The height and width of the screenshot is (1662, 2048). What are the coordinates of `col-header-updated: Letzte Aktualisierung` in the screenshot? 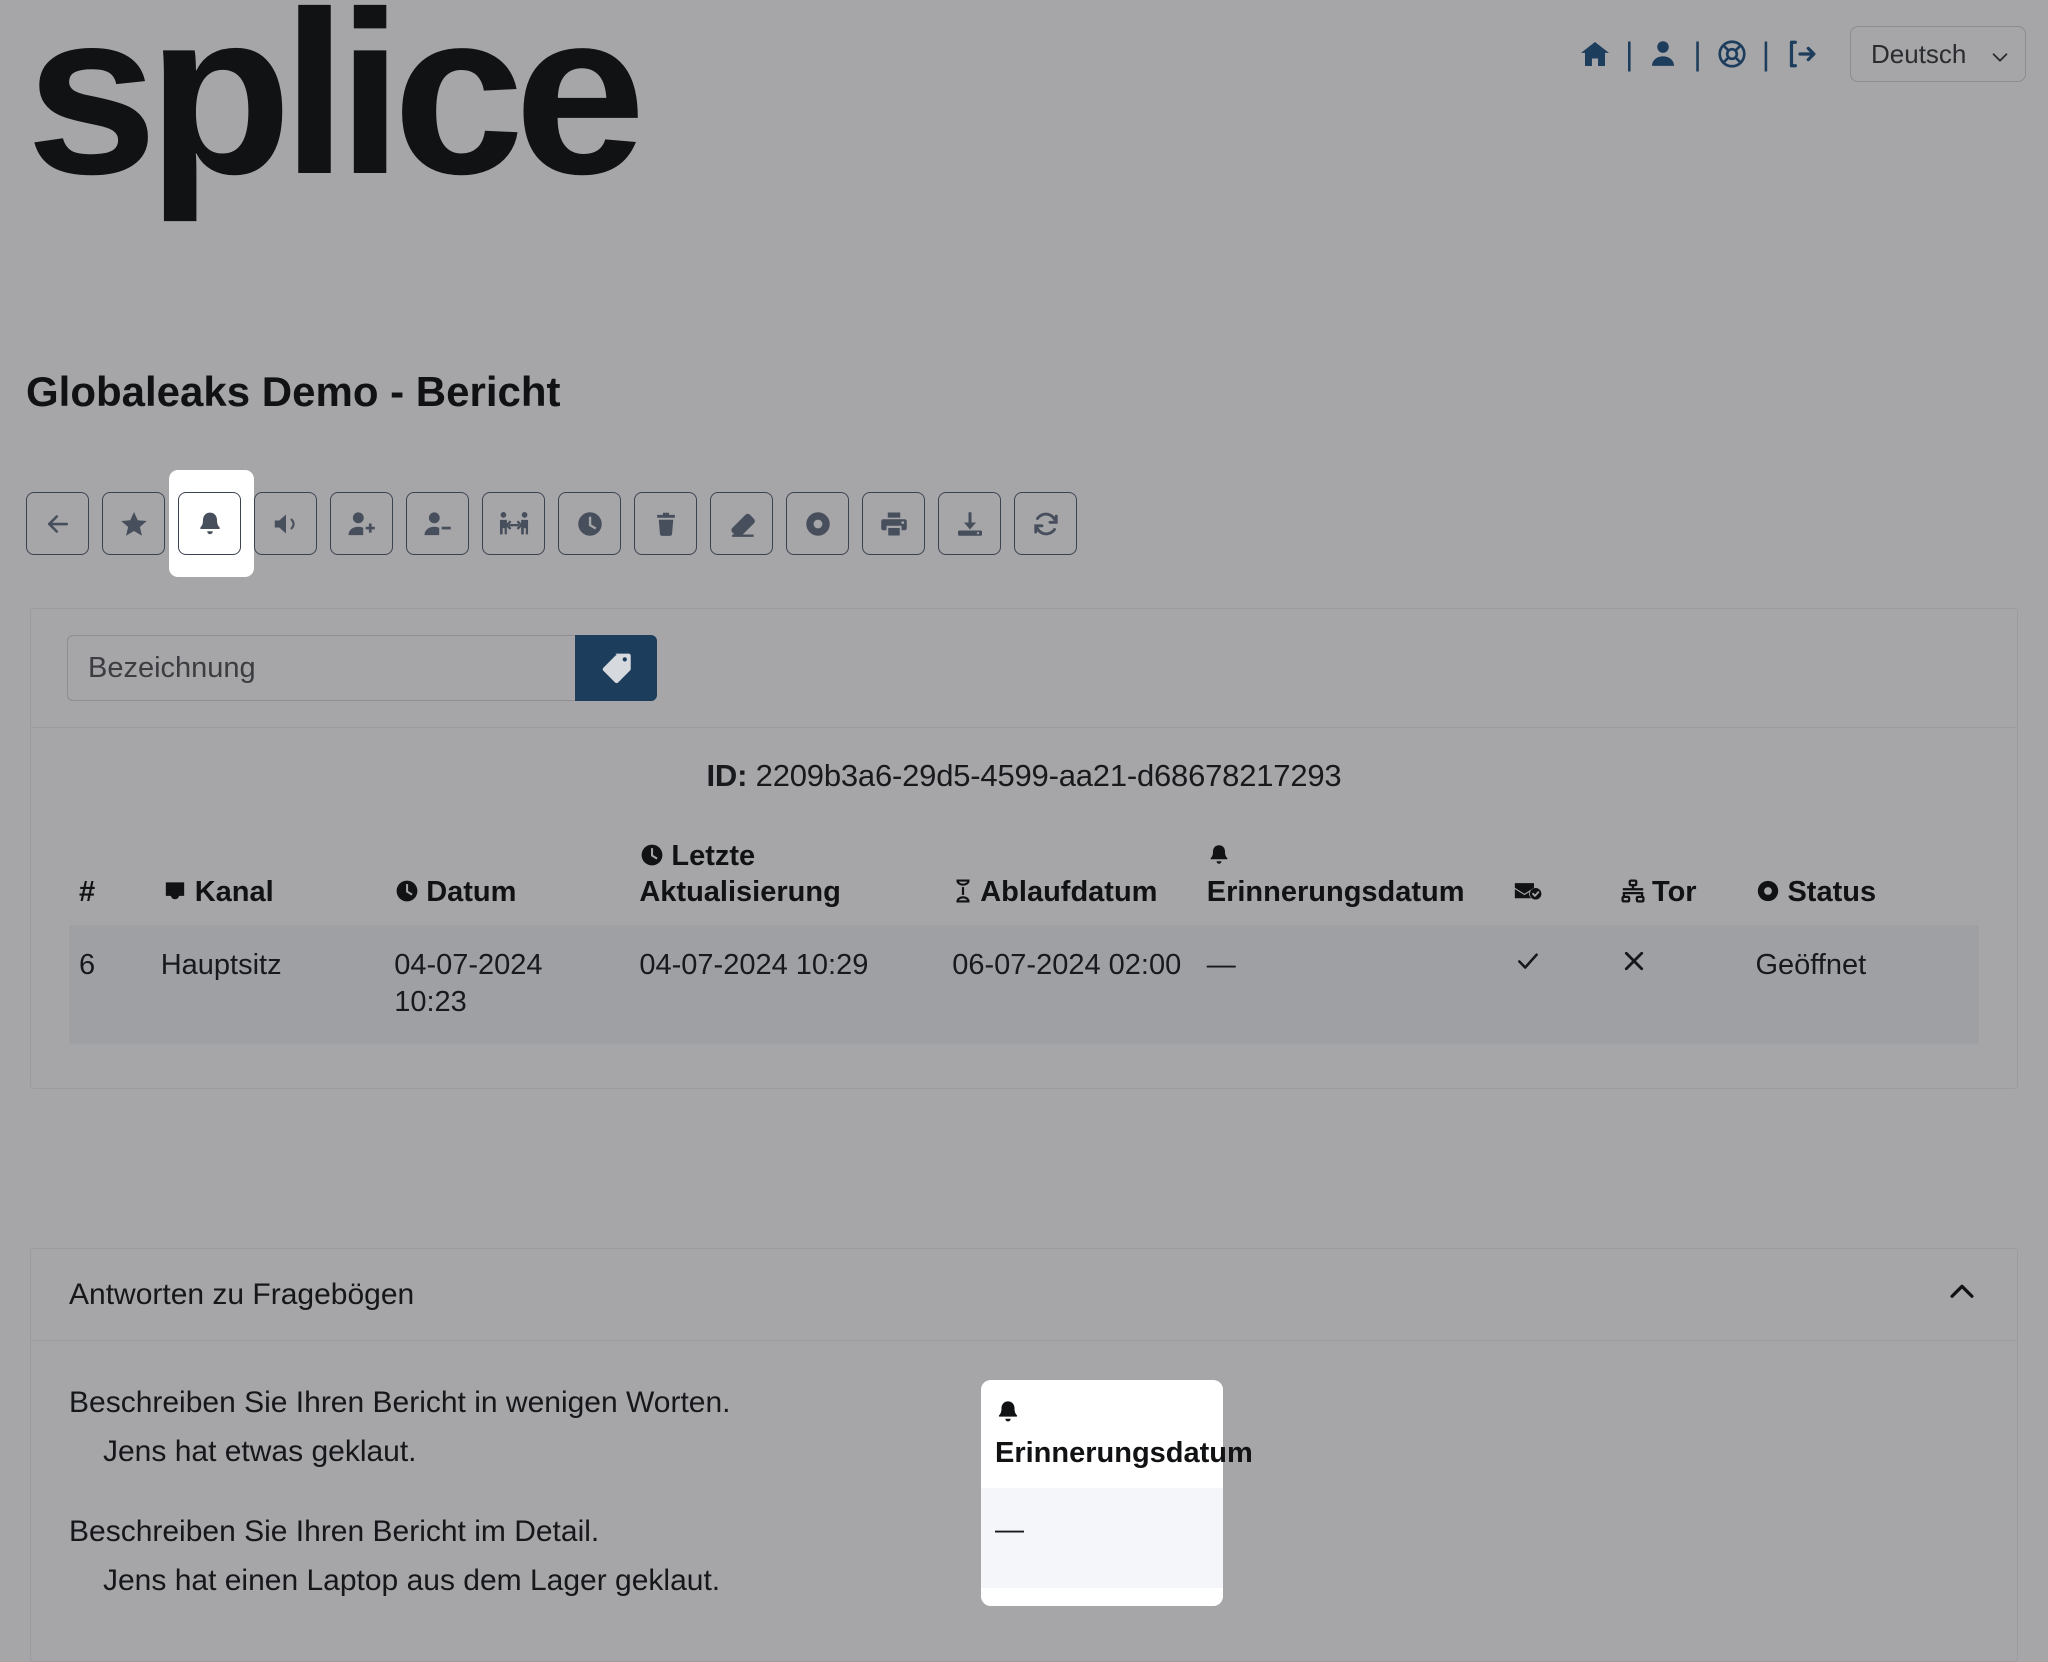 It's located at (785, 881).